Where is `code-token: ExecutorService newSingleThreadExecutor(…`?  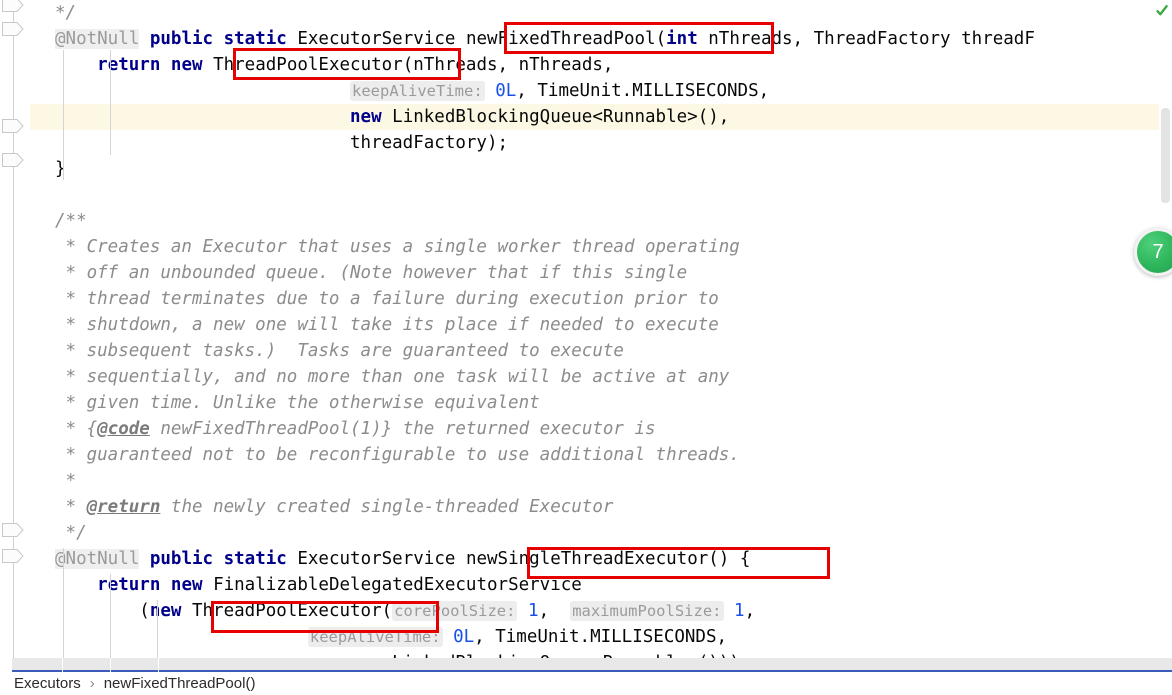 code-token: ExecutorService newSingleThreadExecutor(… is located at coordinates (518, 559).